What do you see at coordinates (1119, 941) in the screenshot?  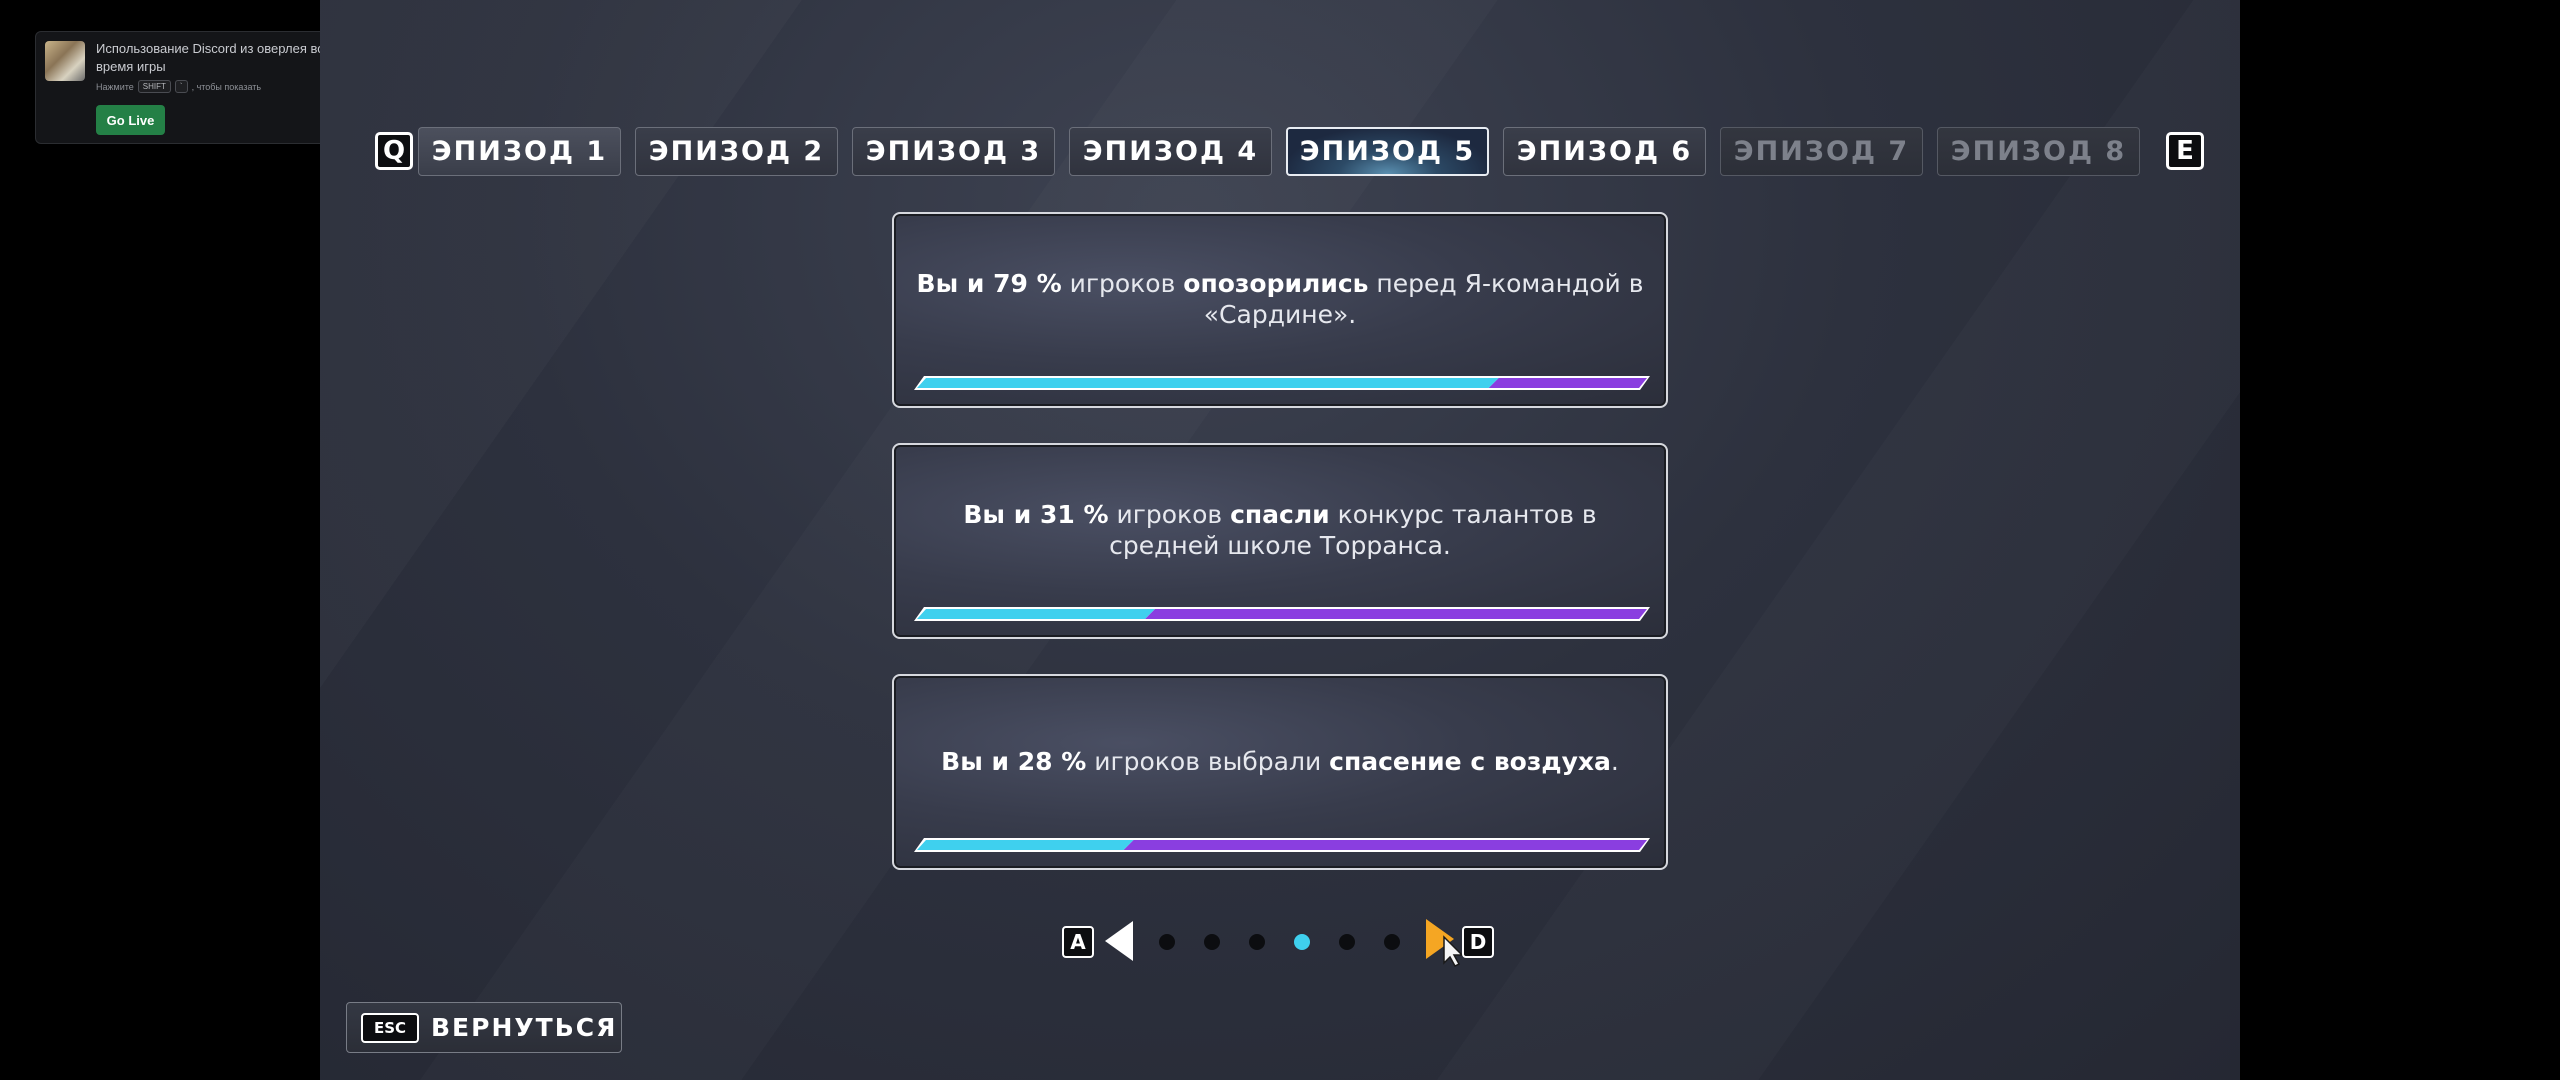 I see `prev-page-arrow-icon` at bounding box center [1119, 941].